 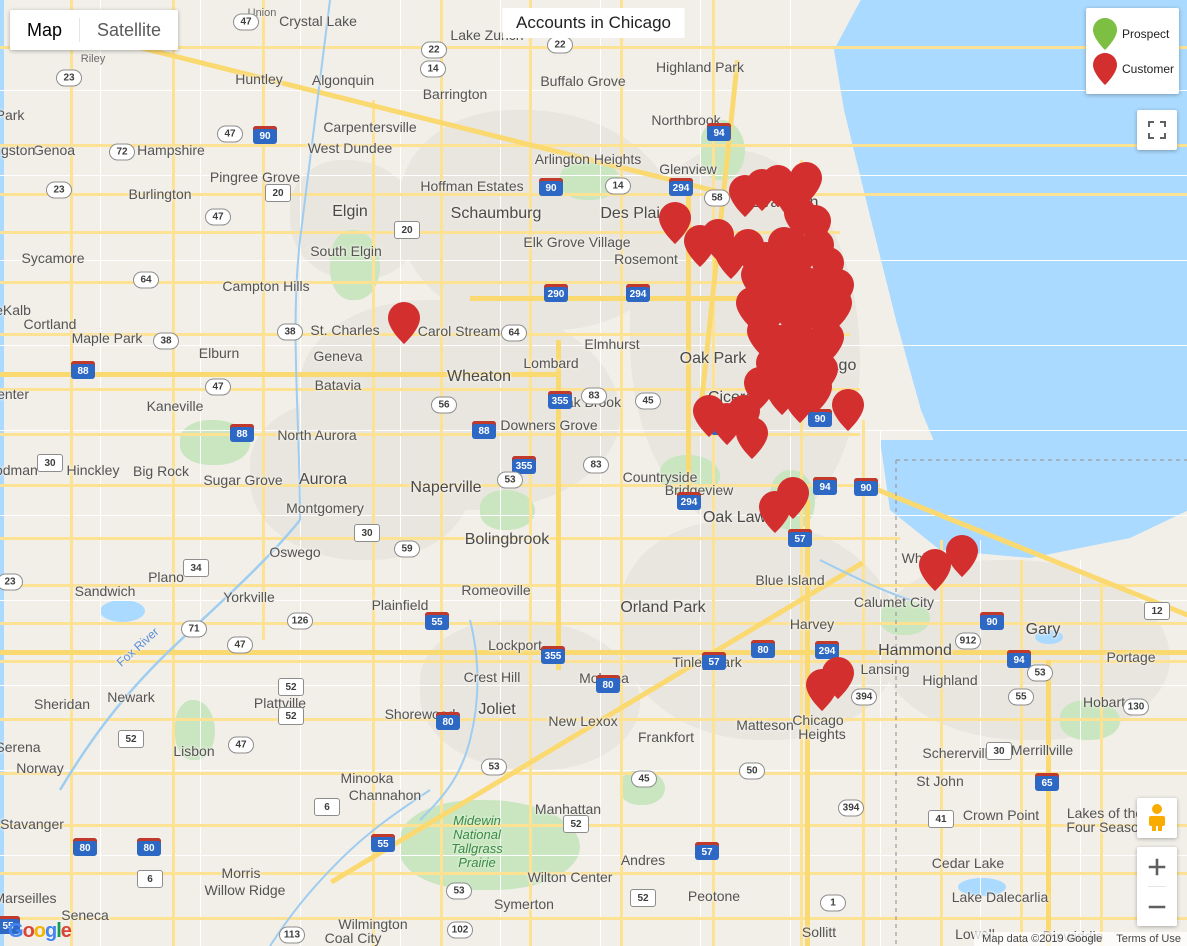 What do you see at coordinates (1148, 68) in the screenshot?
I see `legend-label-customer: Customer` at bounding box center [1148, 68].